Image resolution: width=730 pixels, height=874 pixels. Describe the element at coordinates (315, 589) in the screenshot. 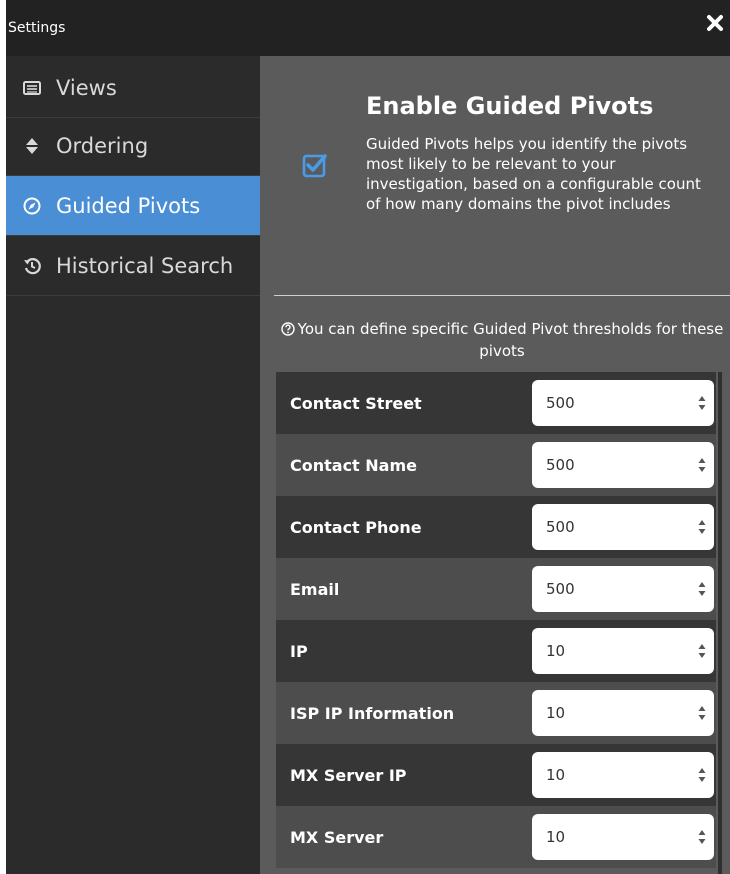

I see `threshold-label: Email` at that location.